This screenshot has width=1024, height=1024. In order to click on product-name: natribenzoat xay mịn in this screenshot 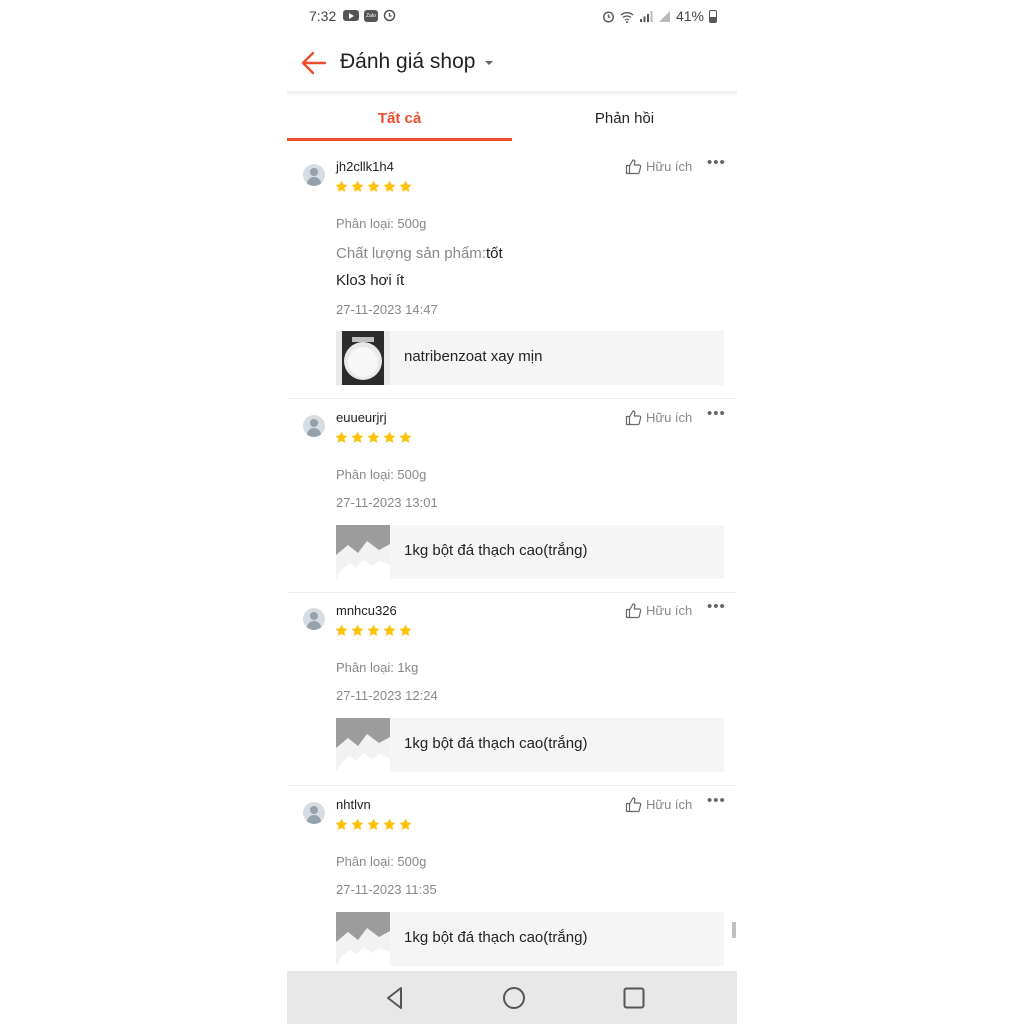, I will do `click(473, 356)`.